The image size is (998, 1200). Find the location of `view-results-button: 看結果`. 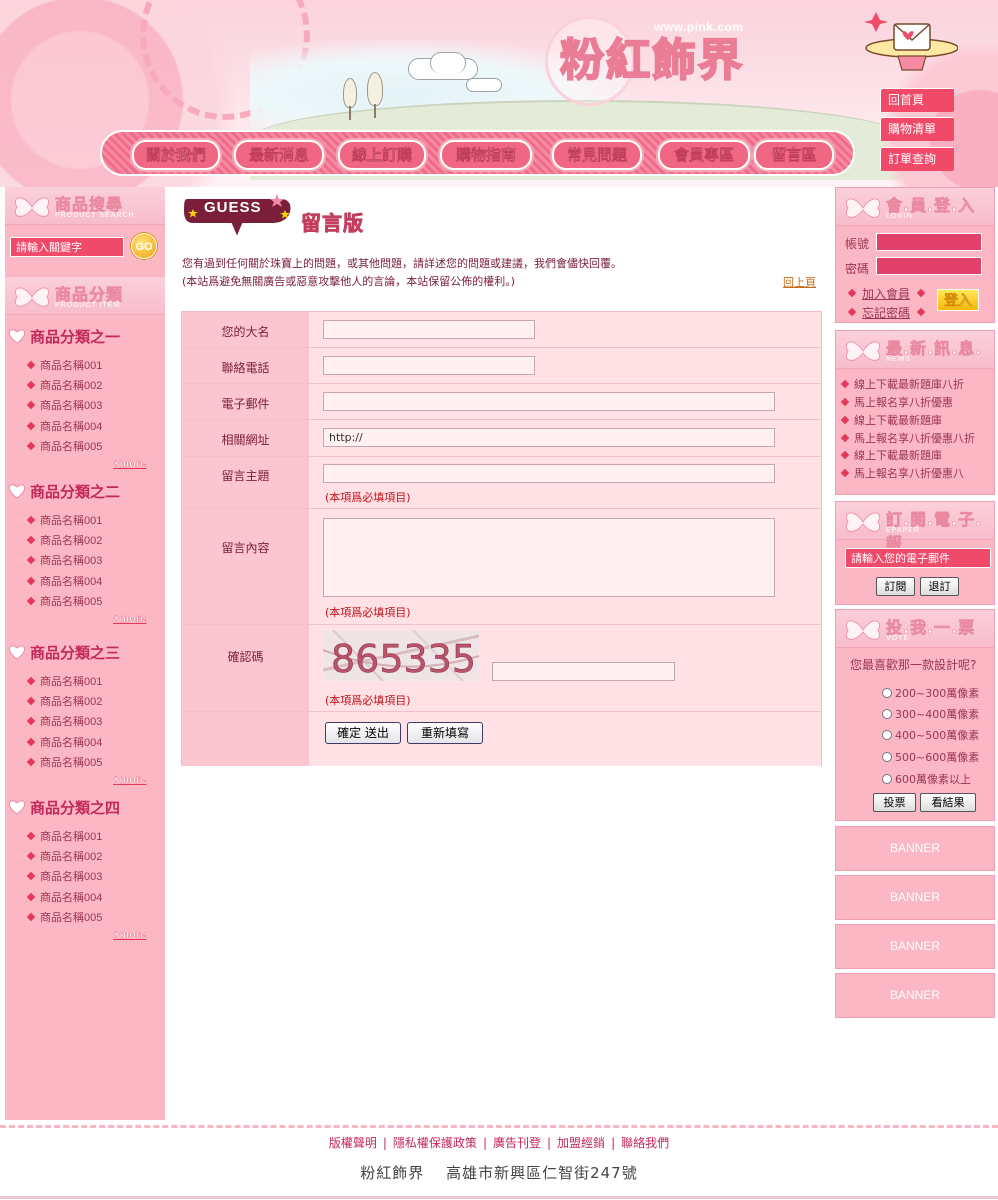

view-results-button: 看結果 is located at coordinates (948, 802).